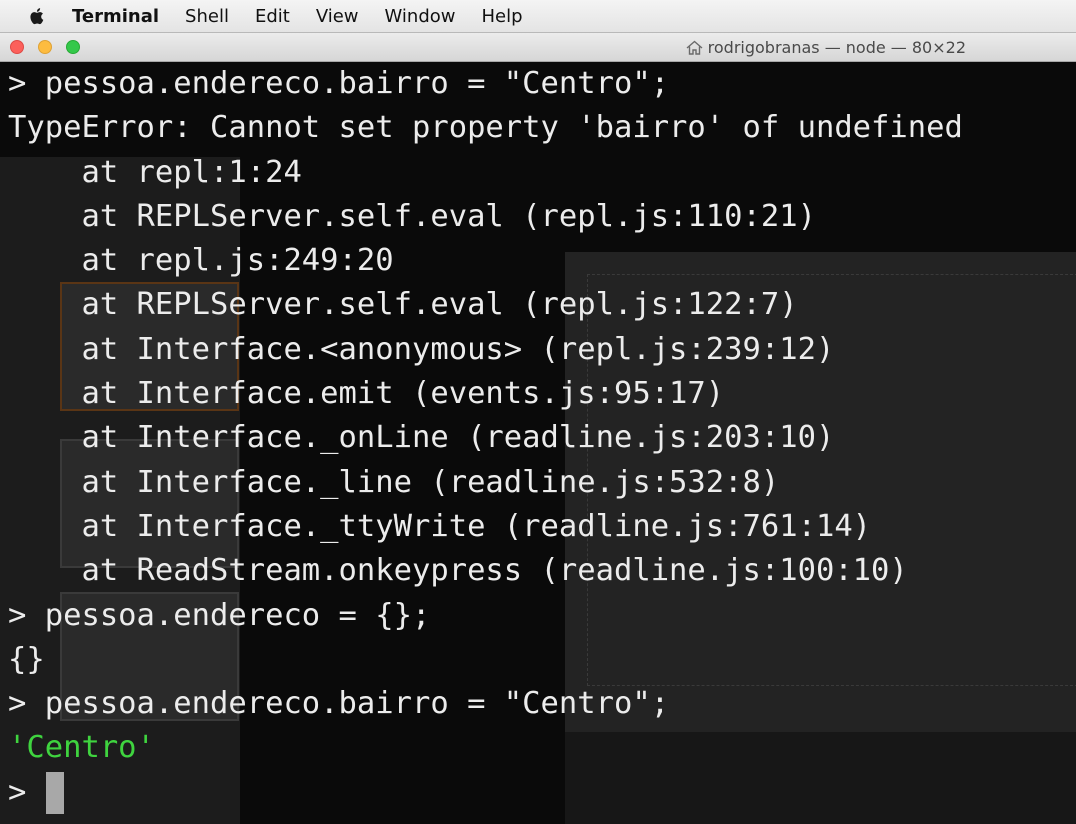 The width and height of the screenshot is (1076, 824). Describe the element at coordinates (81, 748) in the screenshot. I see `terminal-line-result: 'Centro'` at that location.